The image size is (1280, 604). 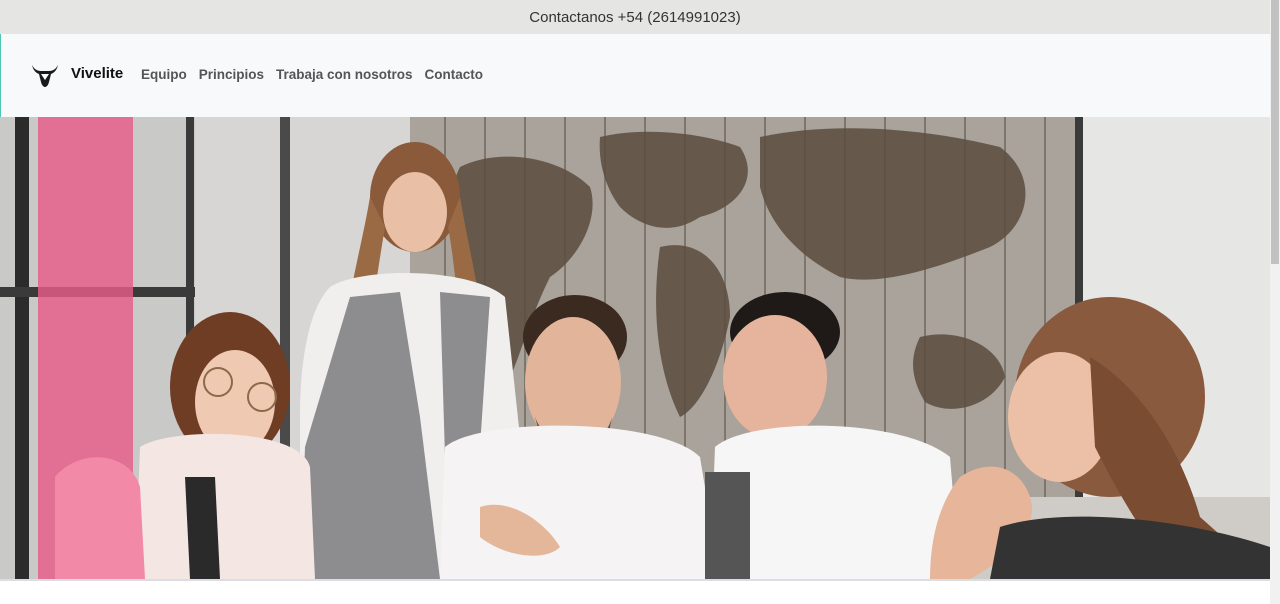 What do you see at coordinates (231, 74) in the screenshot?
I see `nav-link-principios: Principios` at bounding box center [231, 74].